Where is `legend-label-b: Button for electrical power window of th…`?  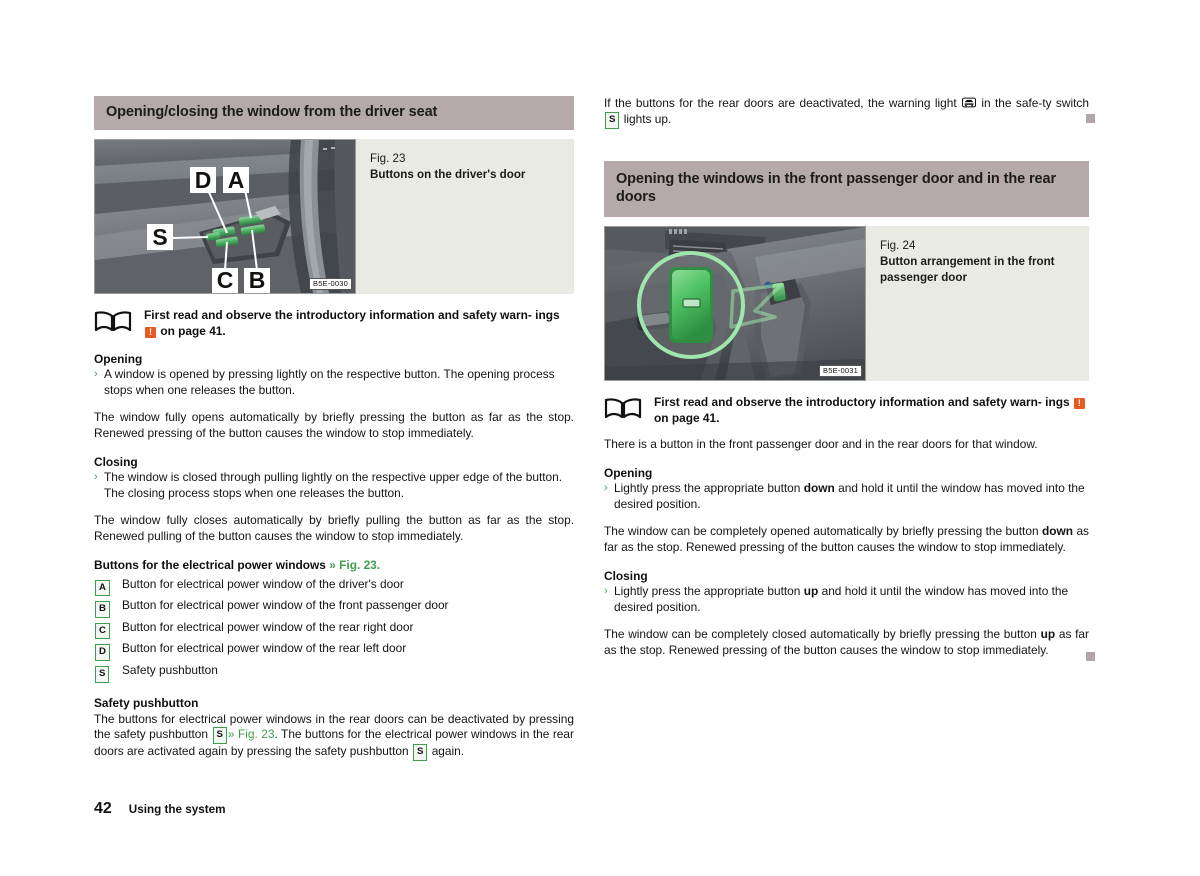
legend-label-b: Button for electrical power window of th… is located at coordinates (285, 605).